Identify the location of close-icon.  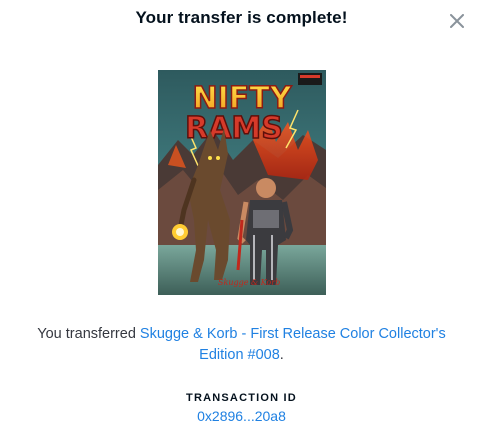
(457, 21).